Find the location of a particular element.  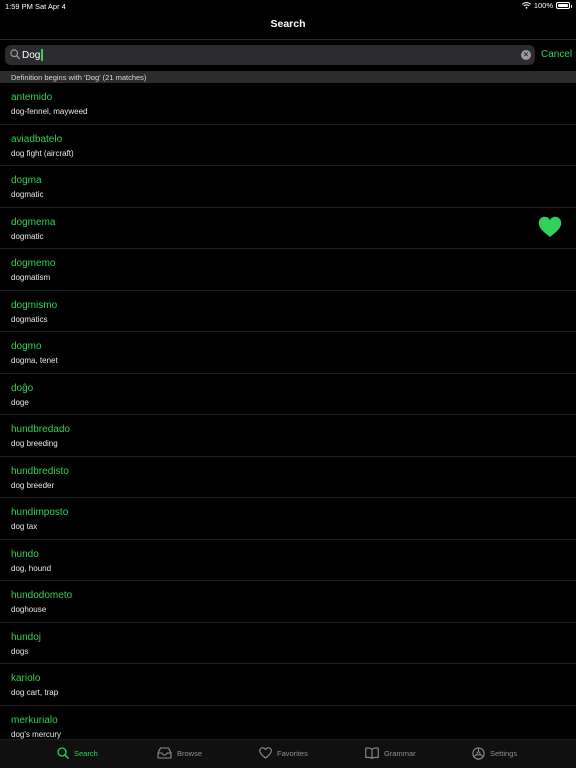

book-icon is located at coordinates (372, 753).